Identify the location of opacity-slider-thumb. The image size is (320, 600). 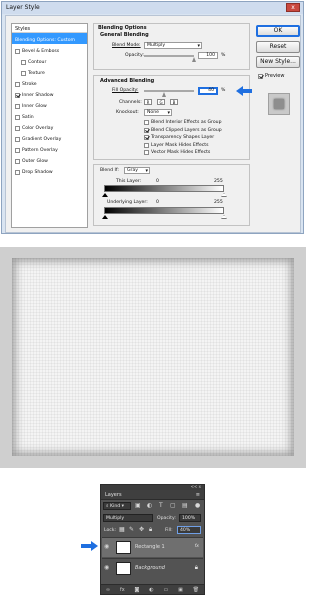
(194, 59).